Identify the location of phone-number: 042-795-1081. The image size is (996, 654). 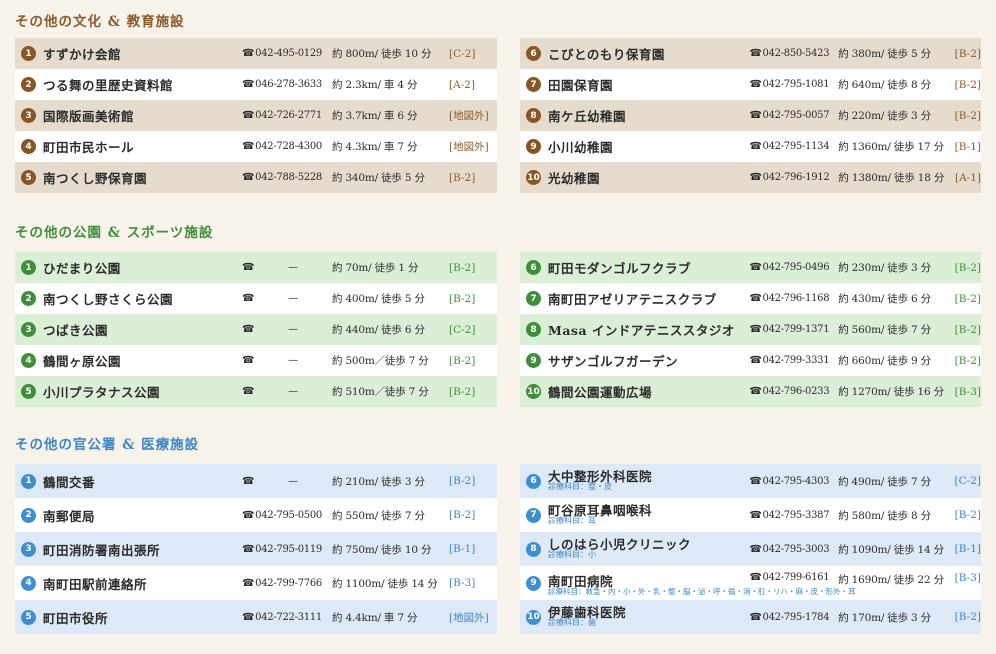
(796, 84).